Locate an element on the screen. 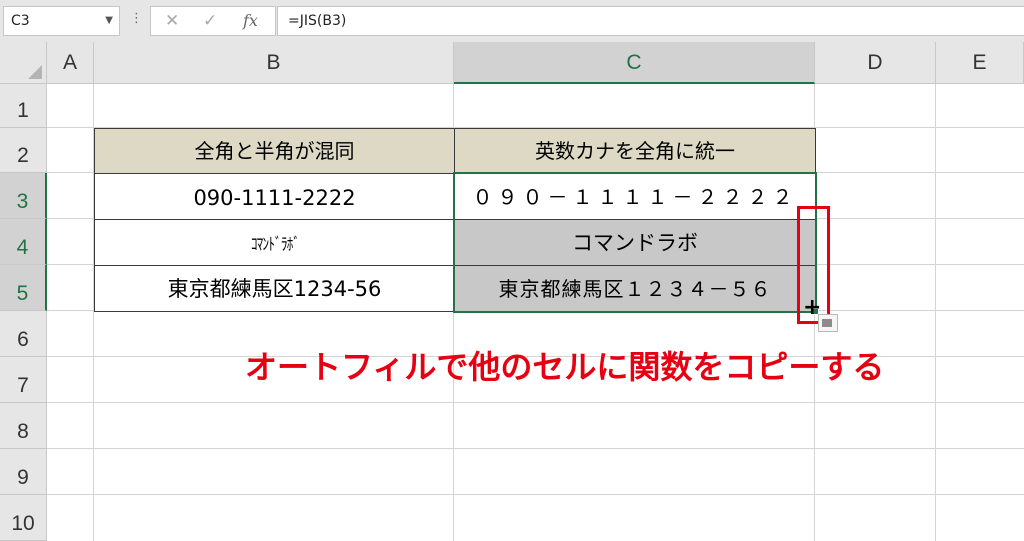  column-header-e: E is located at coordinates (980, 63).